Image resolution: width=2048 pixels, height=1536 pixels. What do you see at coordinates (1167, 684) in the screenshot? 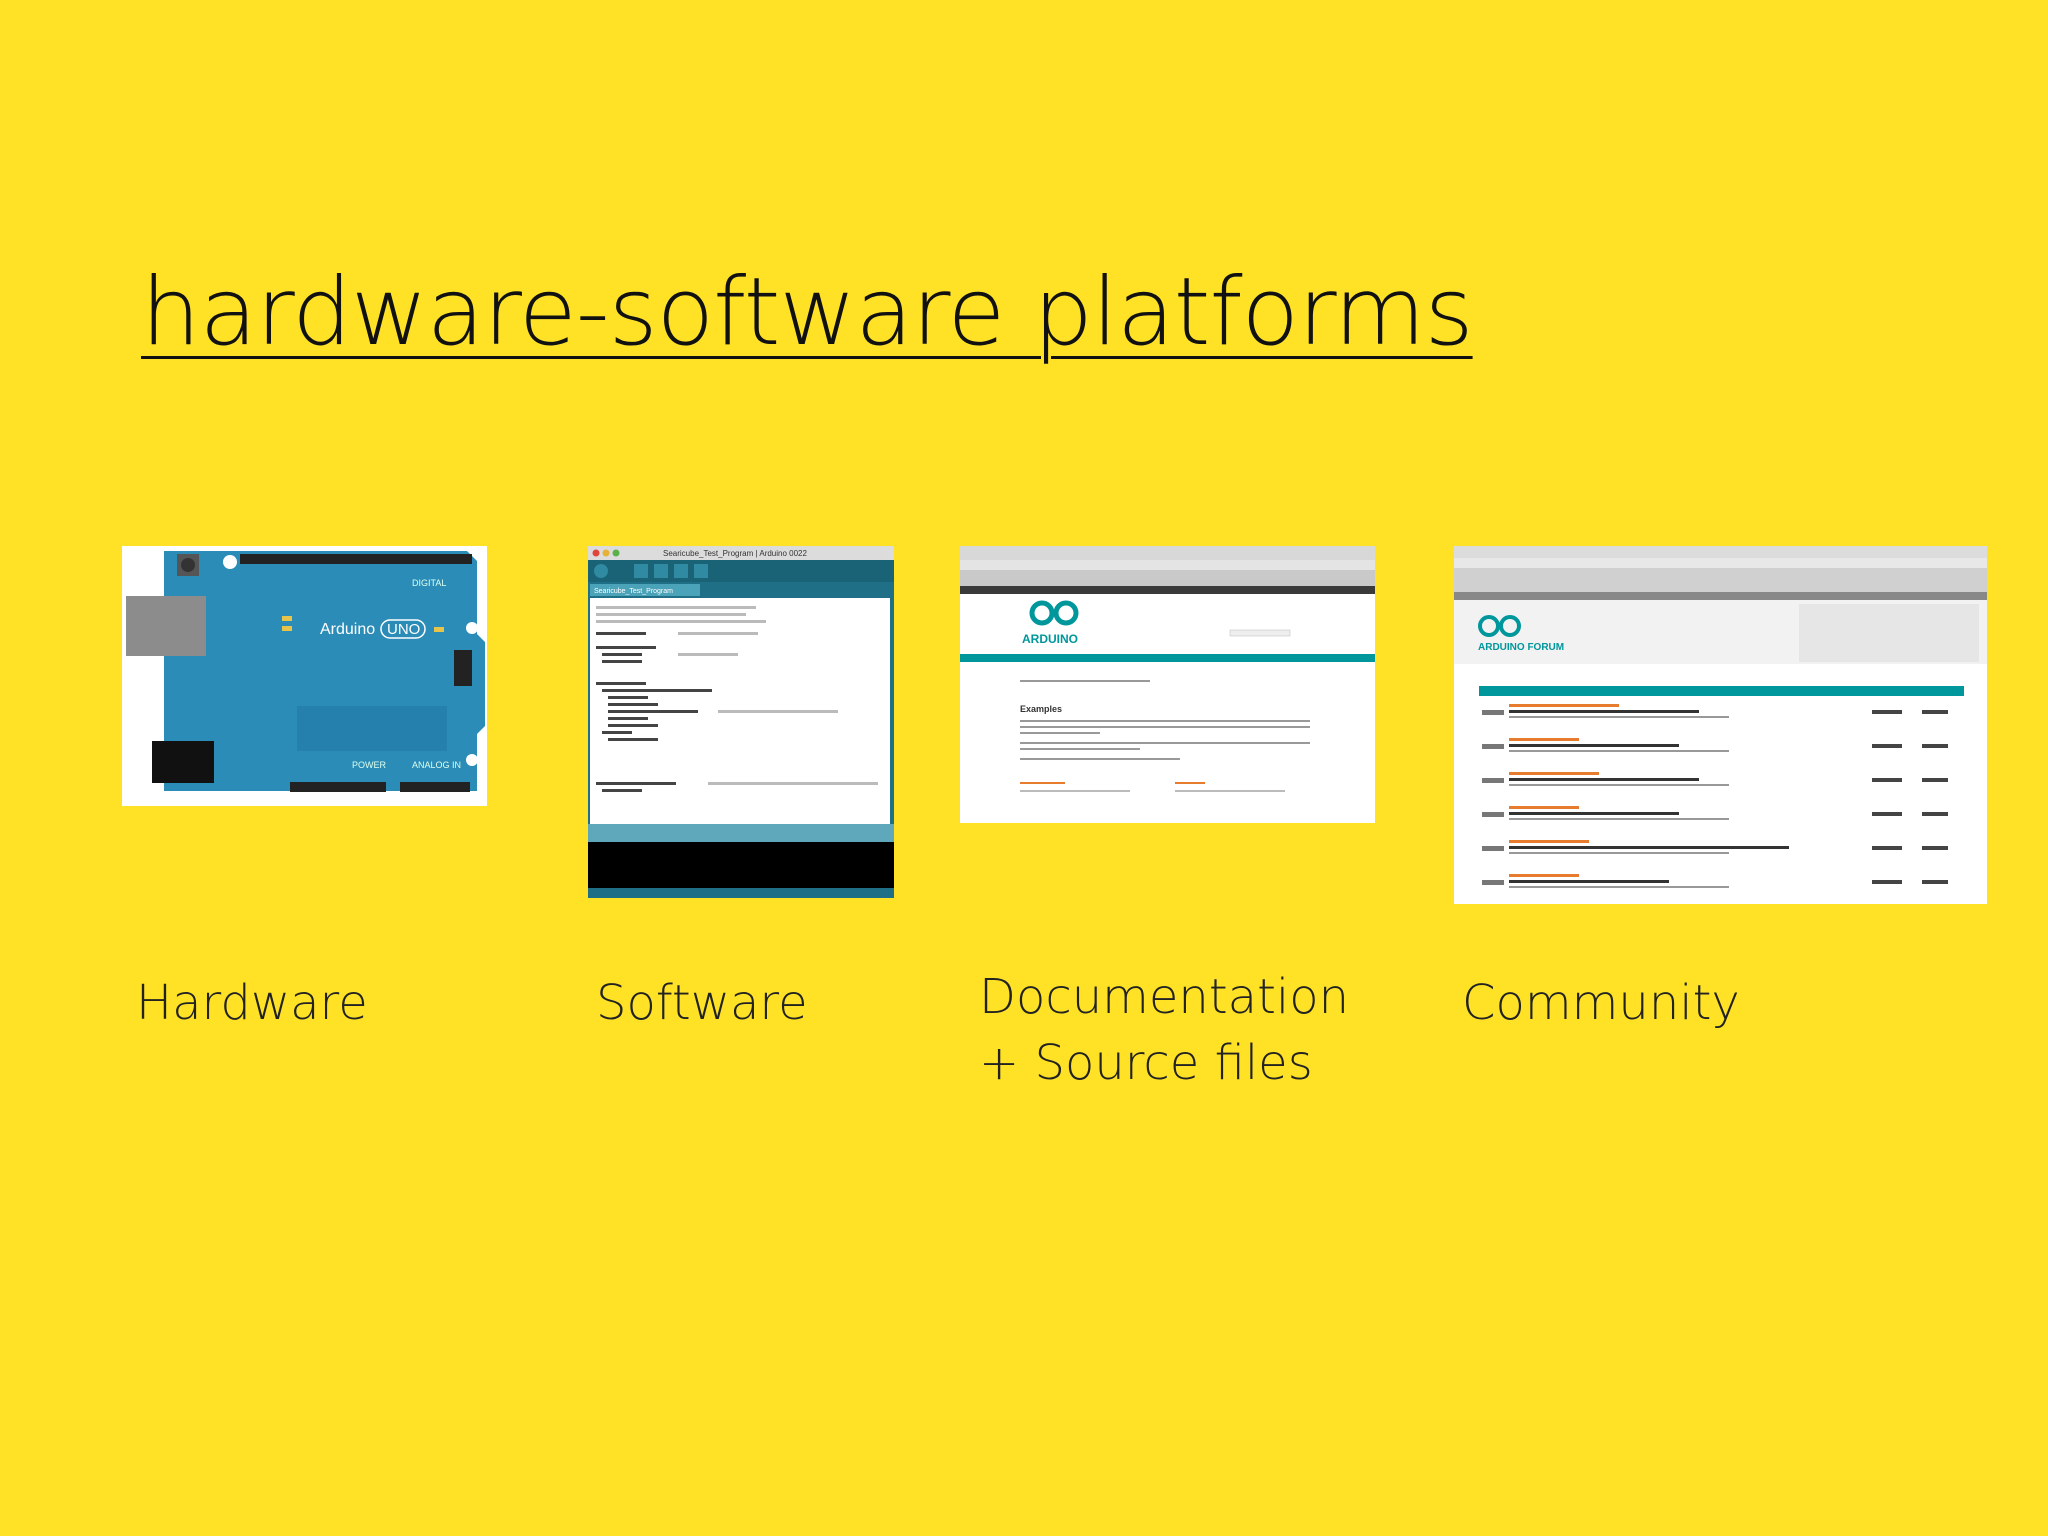
I see `arduino-website-screenshot: ARDUINO Examples` at bounding box center [1167, 684].